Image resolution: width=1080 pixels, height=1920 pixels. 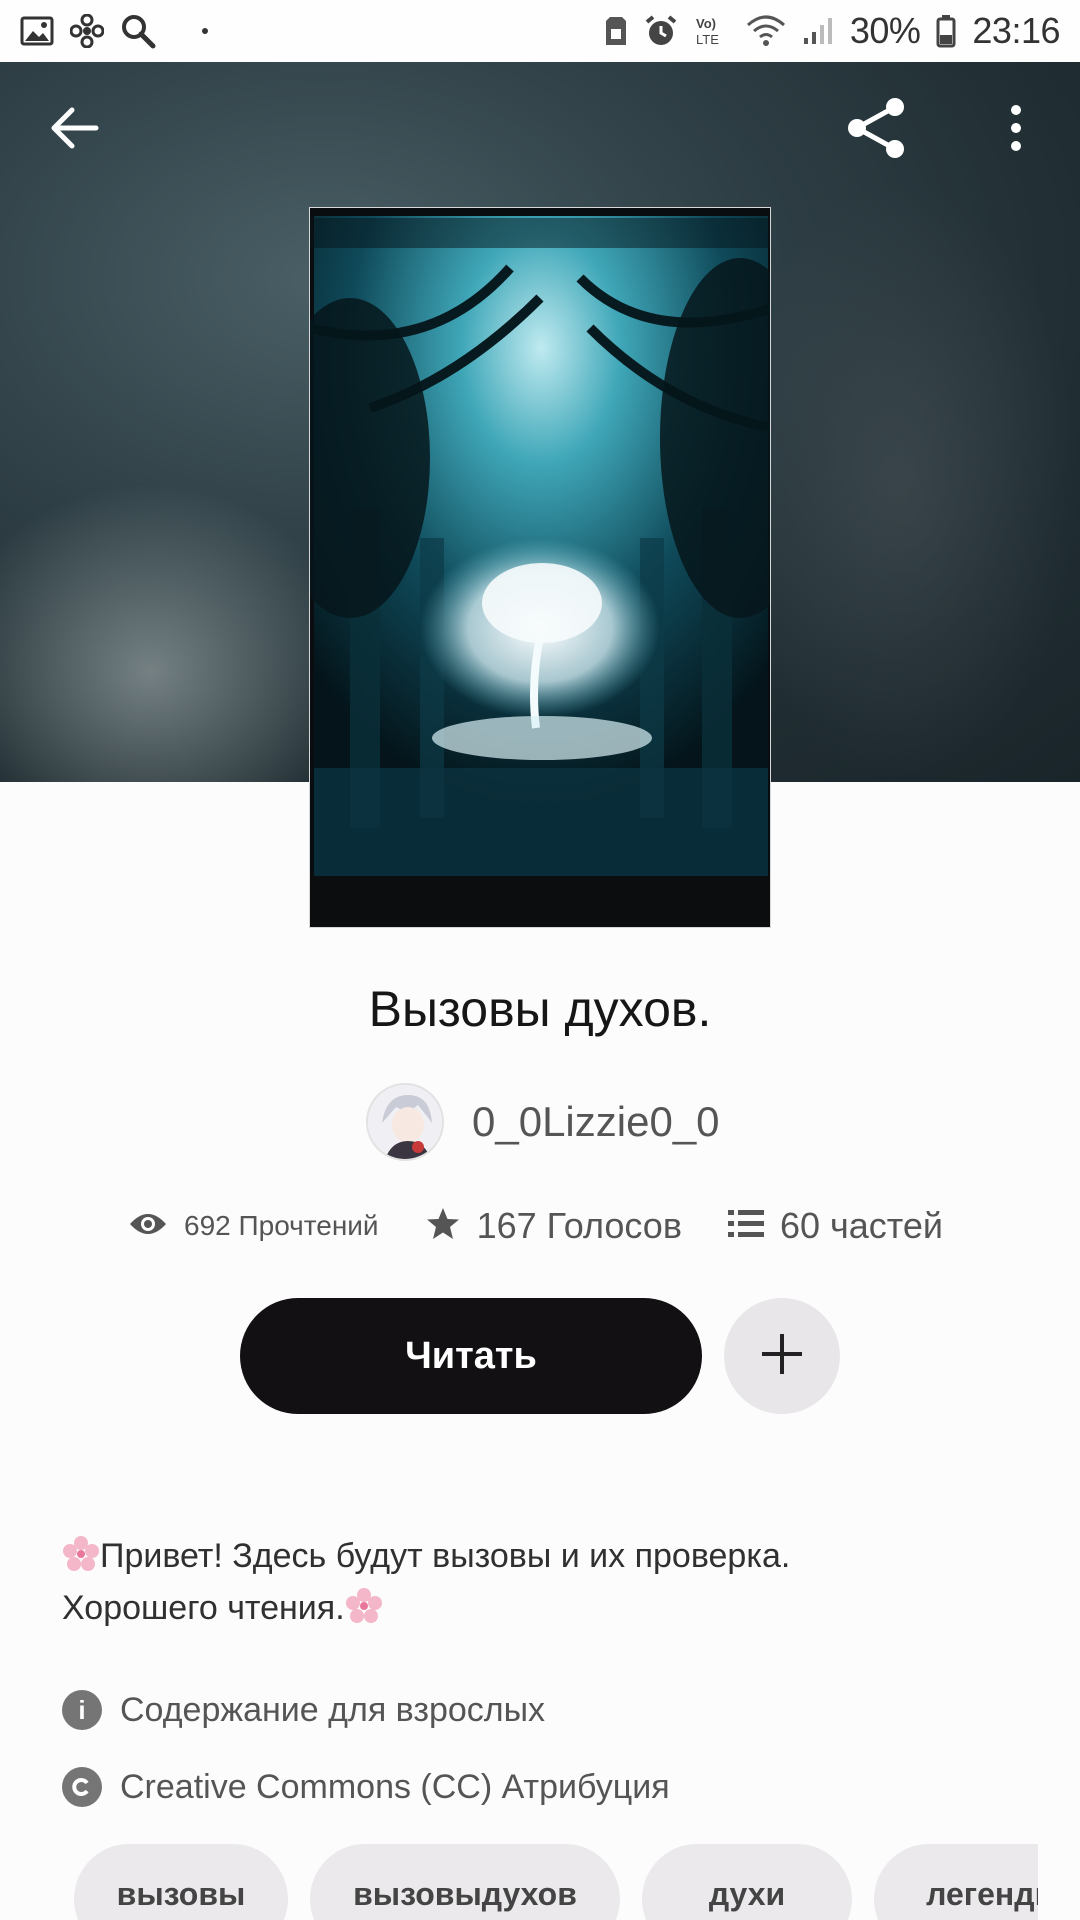 What do you see at coordinates (87, 31) in the screenshot?
I see `fan-icon` at bounding box center [87, 31].